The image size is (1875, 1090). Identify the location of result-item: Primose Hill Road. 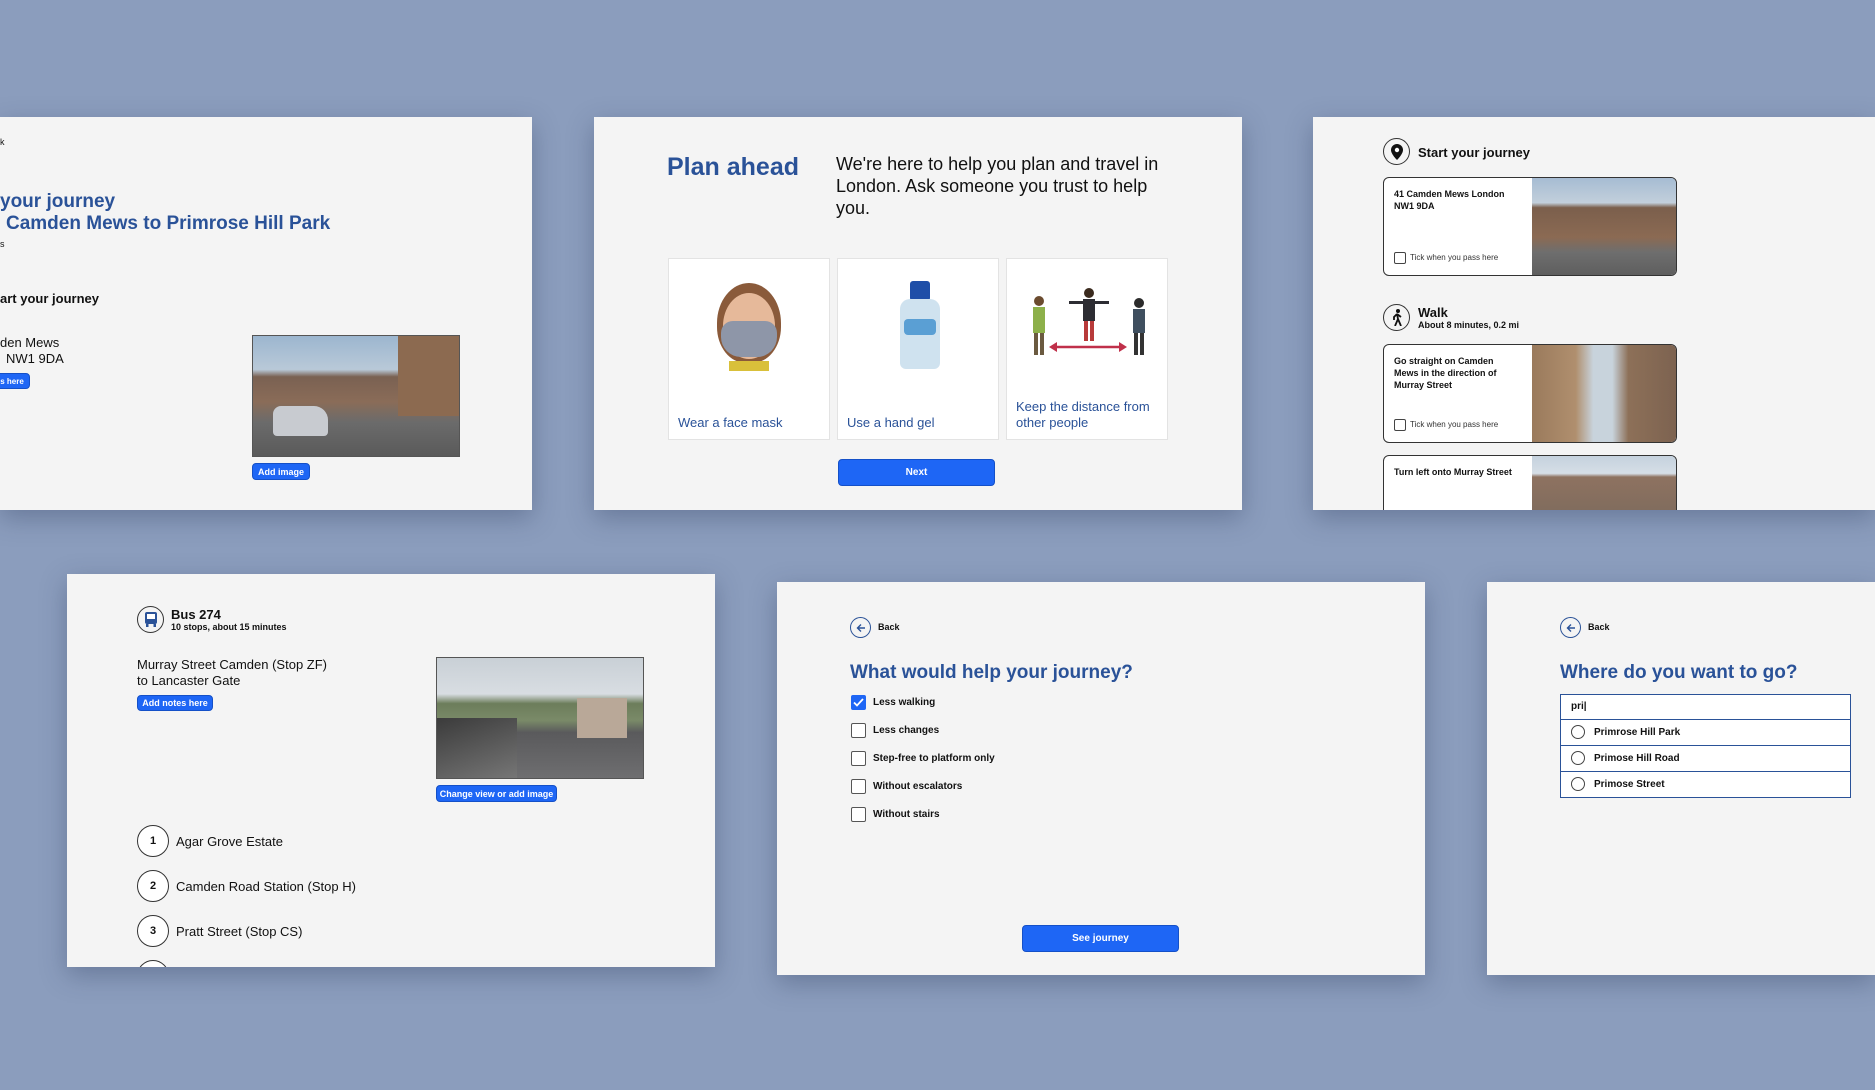
(1705, 759).